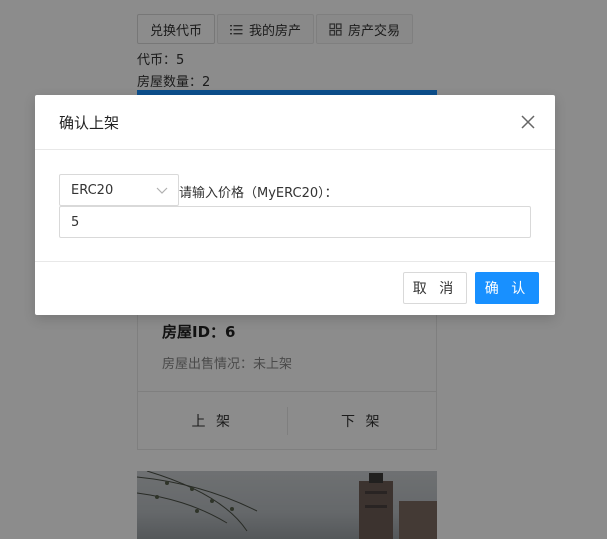  What do you see at coordinates (162, 190) in the screenshot?
I see `chevron-down-icon` at bounding box center [162, 190].